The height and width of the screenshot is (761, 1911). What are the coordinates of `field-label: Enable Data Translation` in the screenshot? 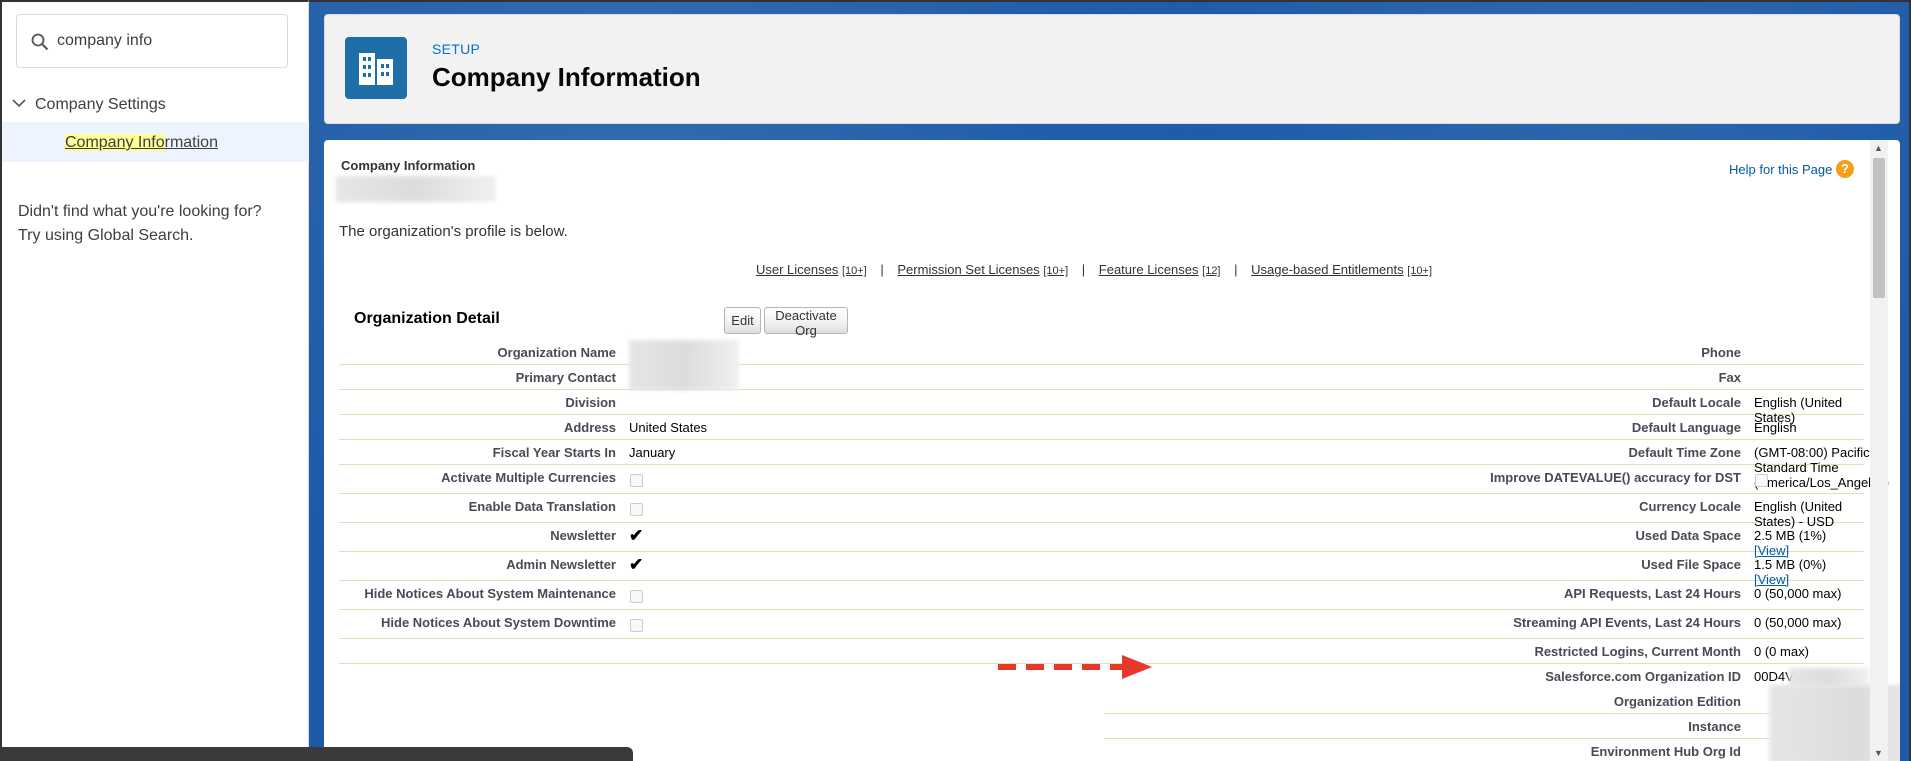 It's located at (542, 506).